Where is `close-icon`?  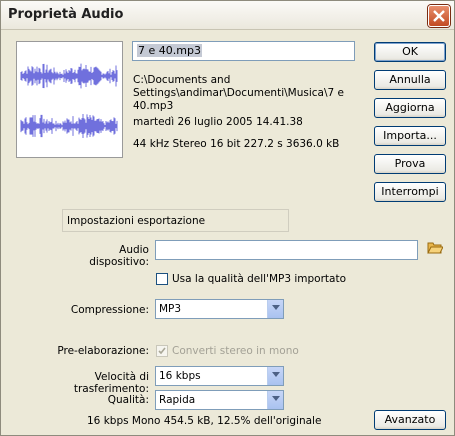
close-icon is located at coordinates (439, 16).